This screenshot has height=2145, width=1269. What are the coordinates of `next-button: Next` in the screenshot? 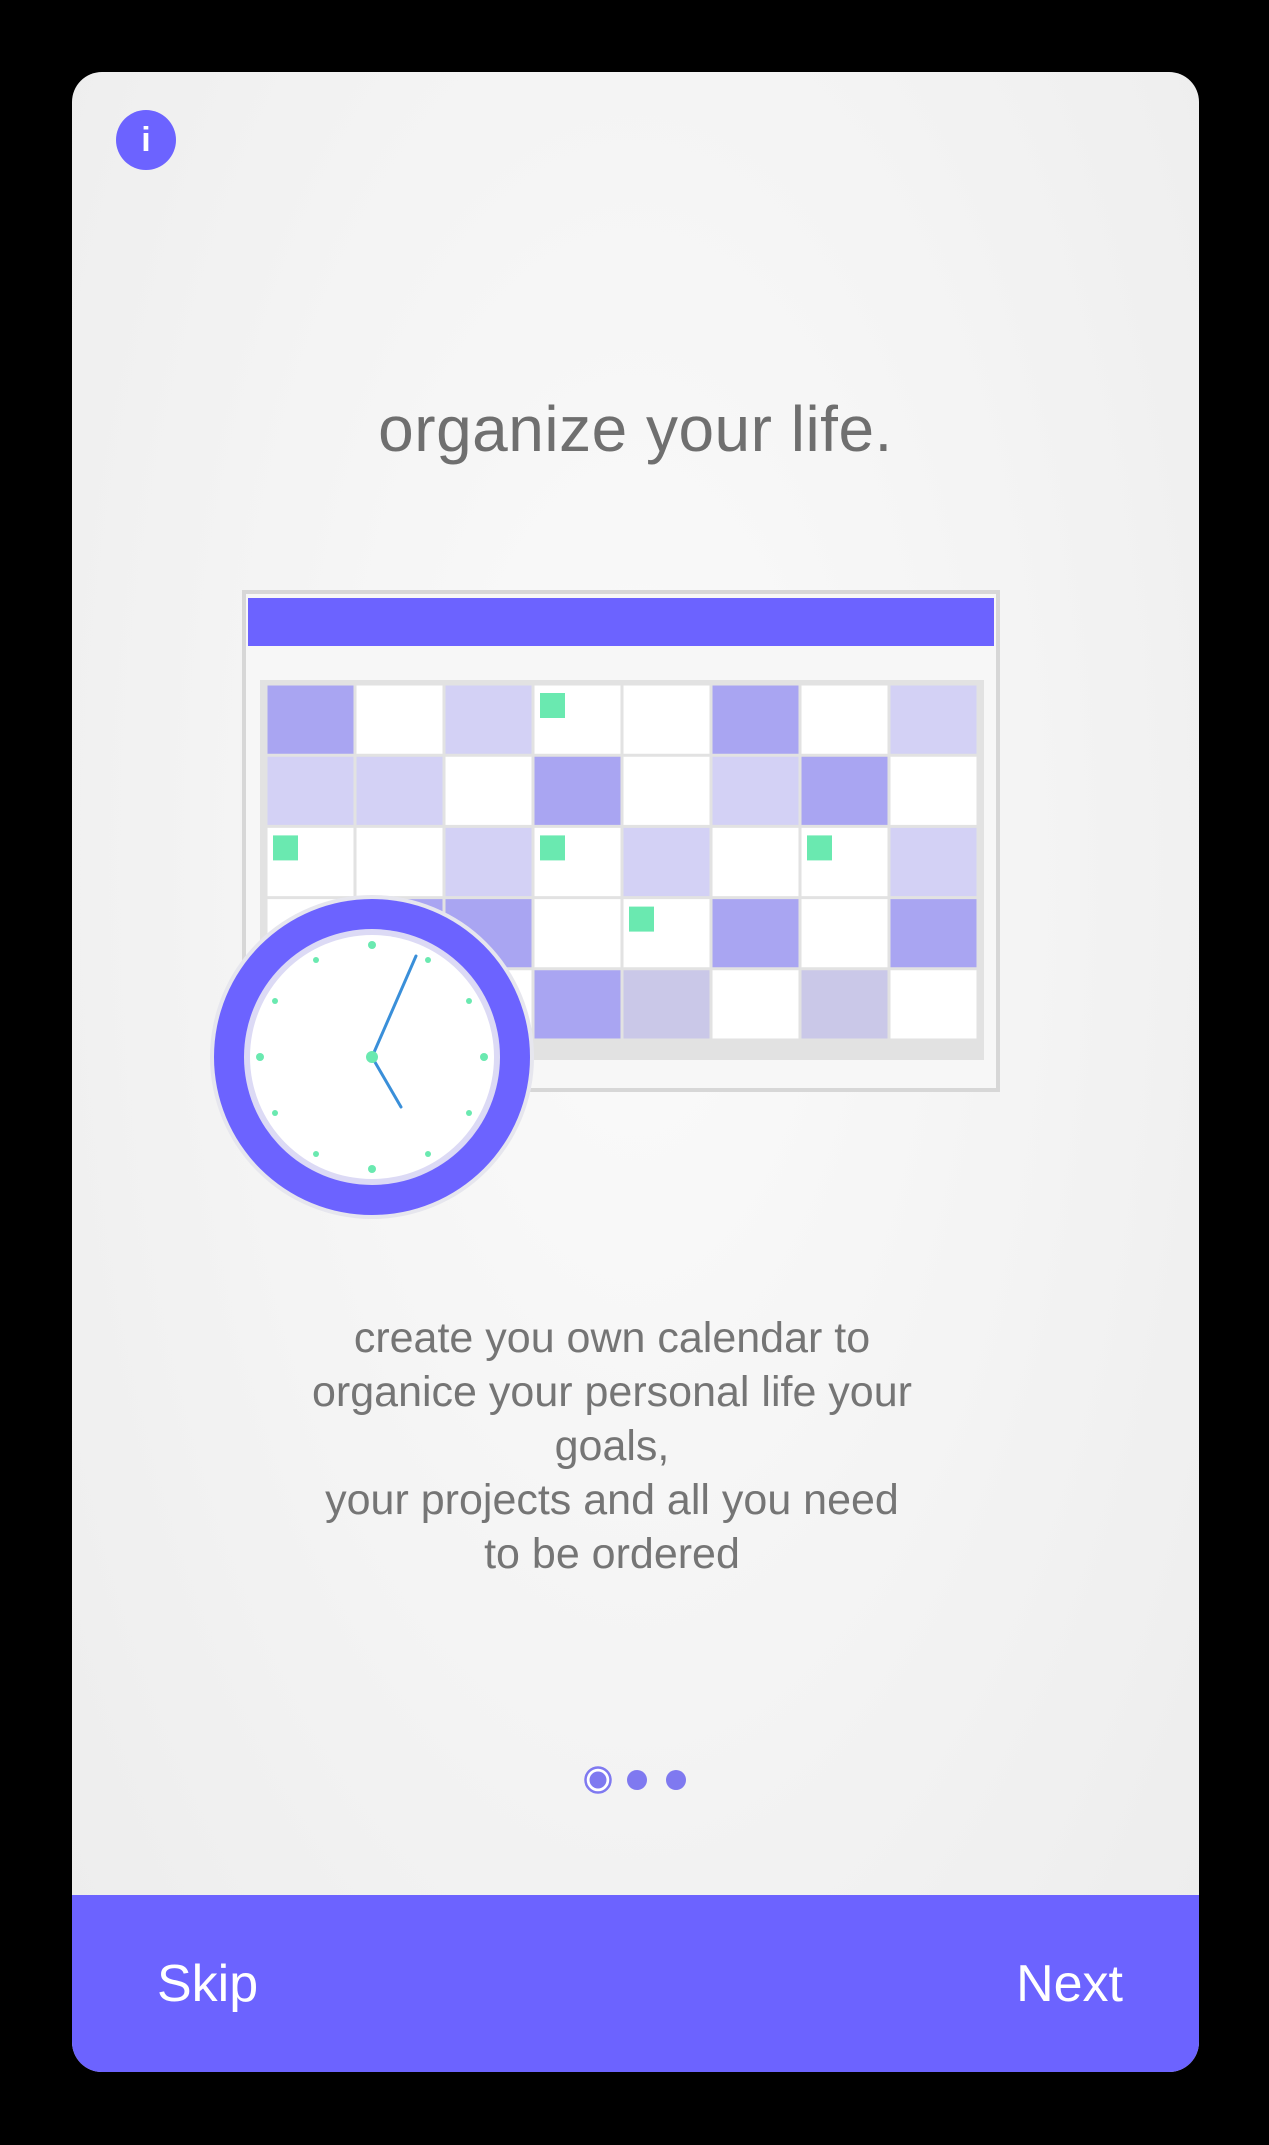 It's located at (1069, 1984).